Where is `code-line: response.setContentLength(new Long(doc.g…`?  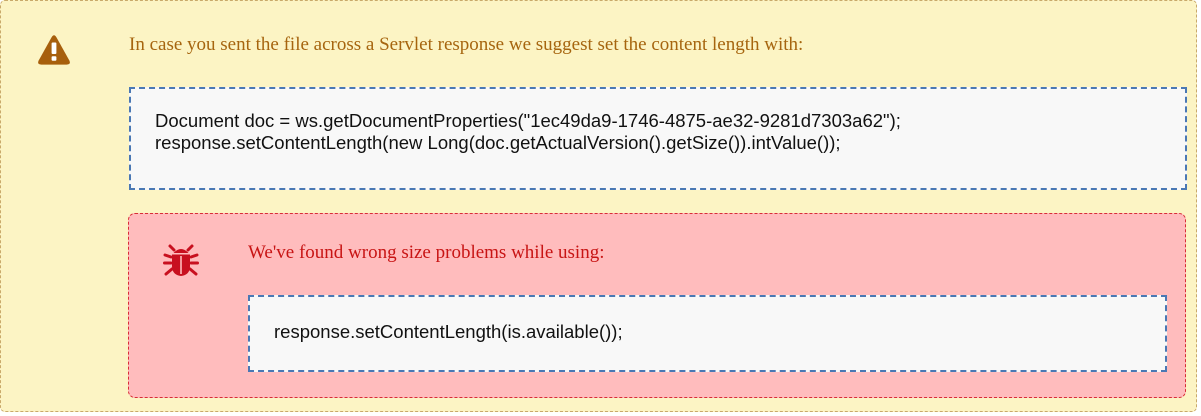 code-line: response.setContentLength(new Long(doc.g… is located at coordinates (498, 142).